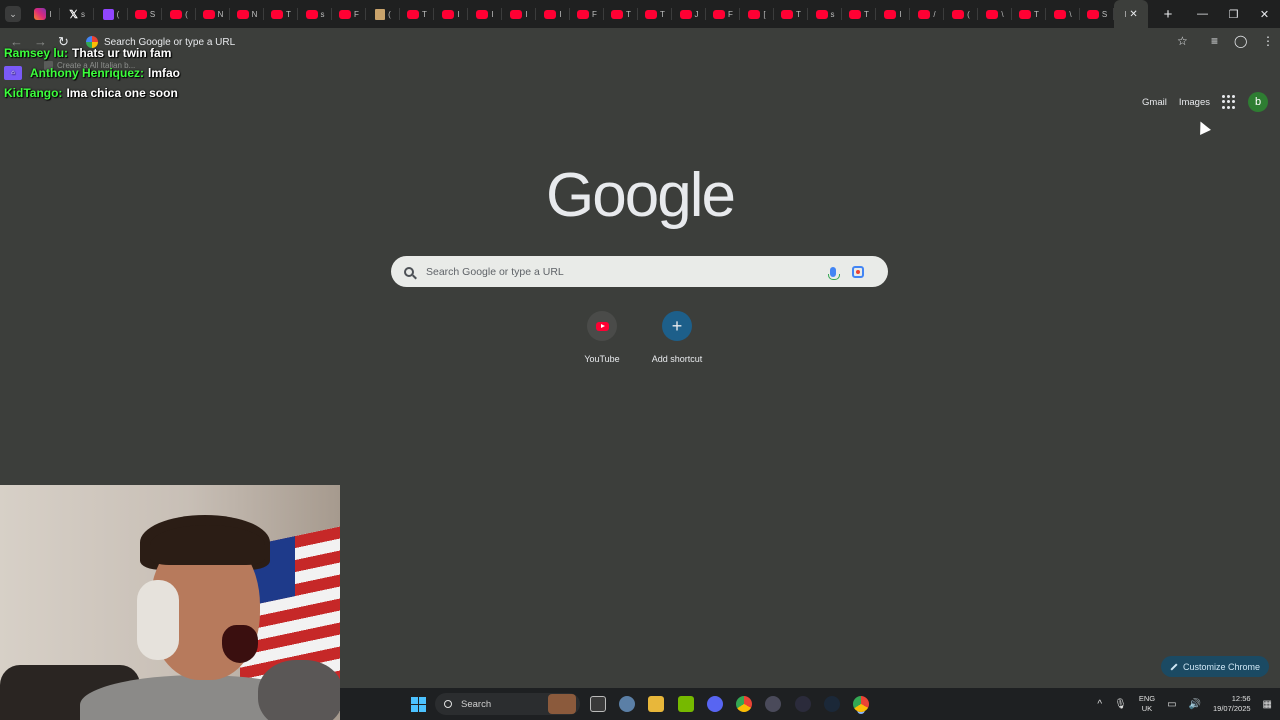 The height and width of the screenshot is (720, 1280). I want to click on task-view-icon, so click(598, 704).